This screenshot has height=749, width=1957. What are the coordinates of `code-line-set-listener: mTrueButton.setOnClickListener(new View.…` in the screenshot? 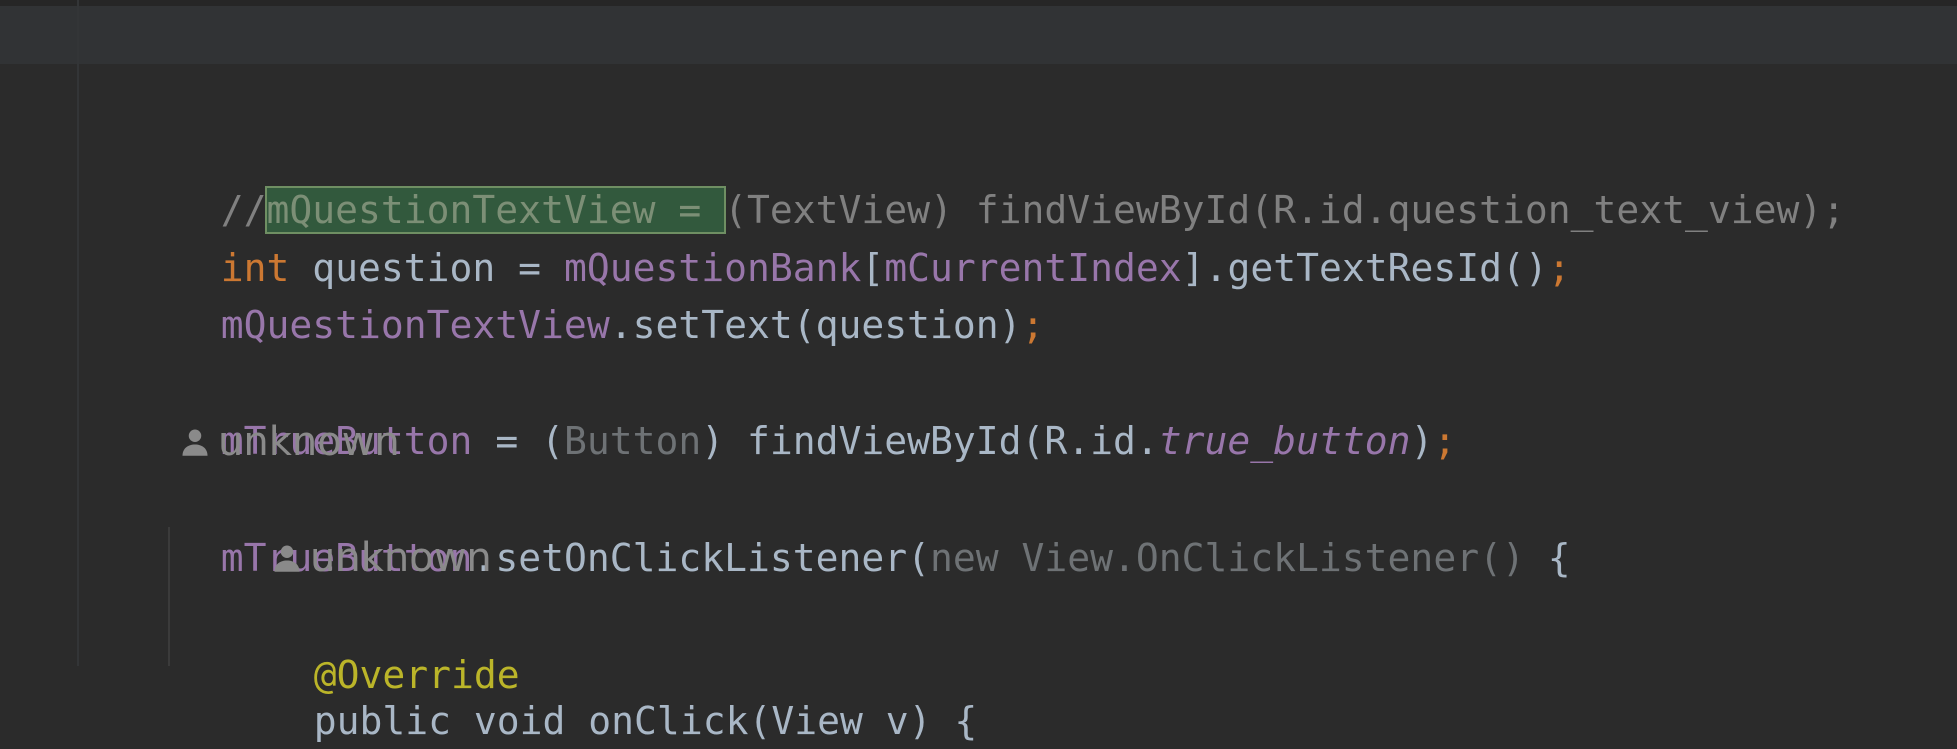 It's located at (873, 527).